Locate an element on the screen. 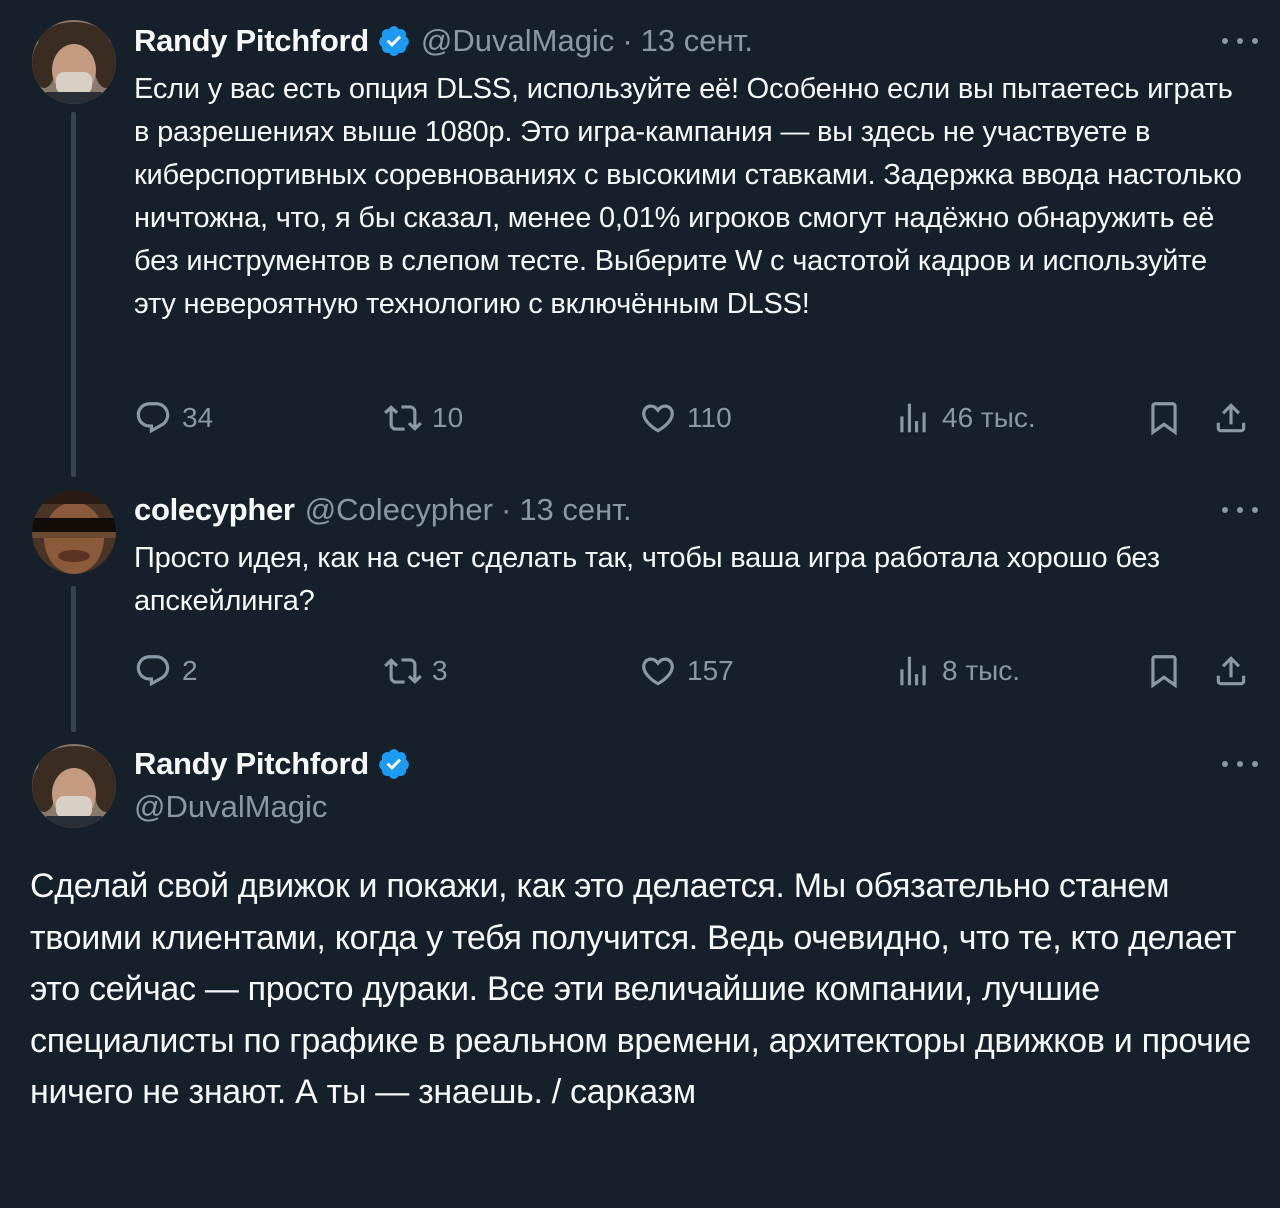 The height and width of the screenshot is (1208, 1280). like-button: 110 is located at coordinates (685, 418).